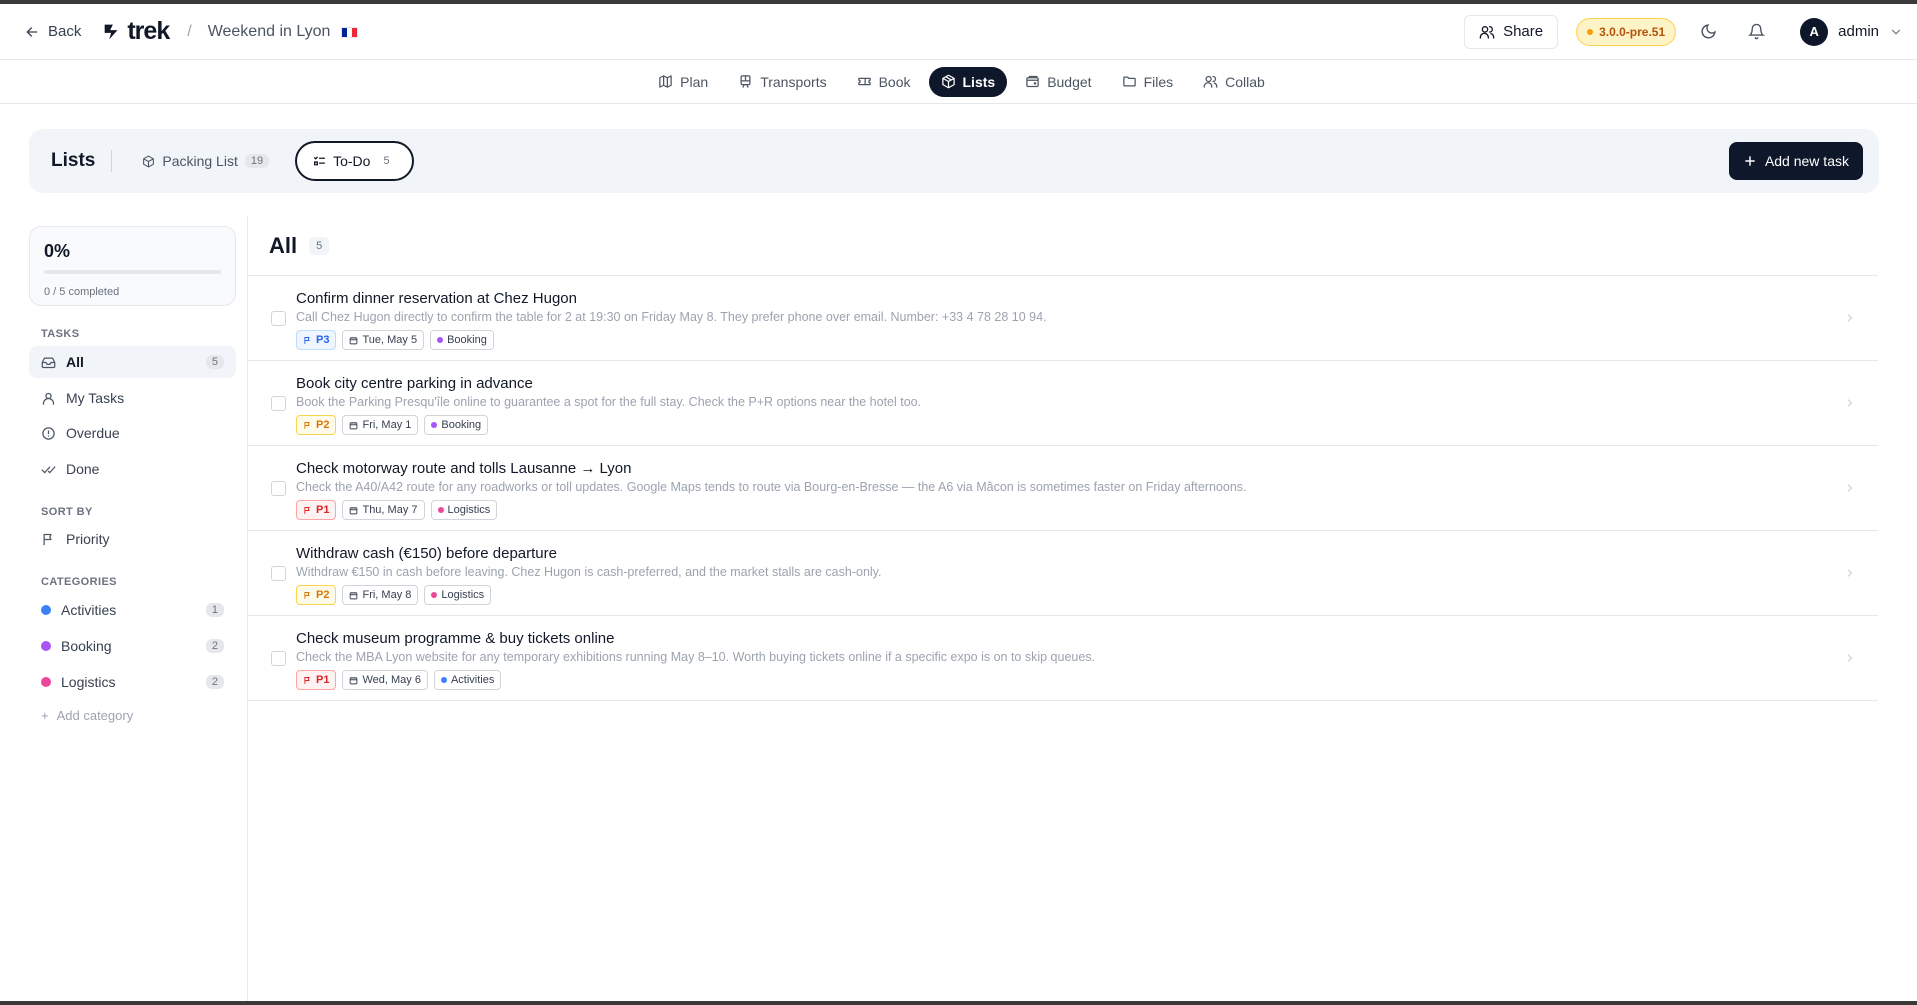  Describe the element at coordinates (1851, 31) in the screenshot. I see `user-menu: A admin` at that location.